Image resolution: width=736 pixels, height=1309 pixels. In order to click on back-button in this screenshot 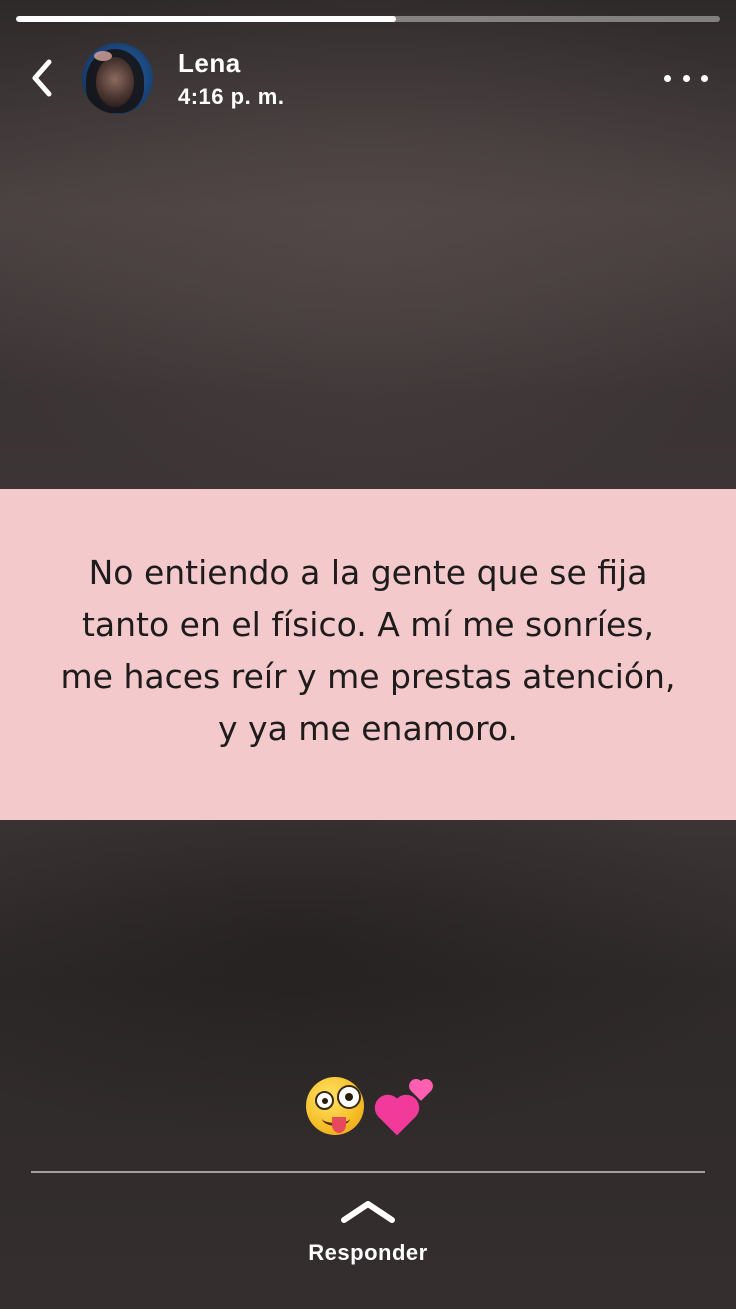, I will do `click(42, 78)`.